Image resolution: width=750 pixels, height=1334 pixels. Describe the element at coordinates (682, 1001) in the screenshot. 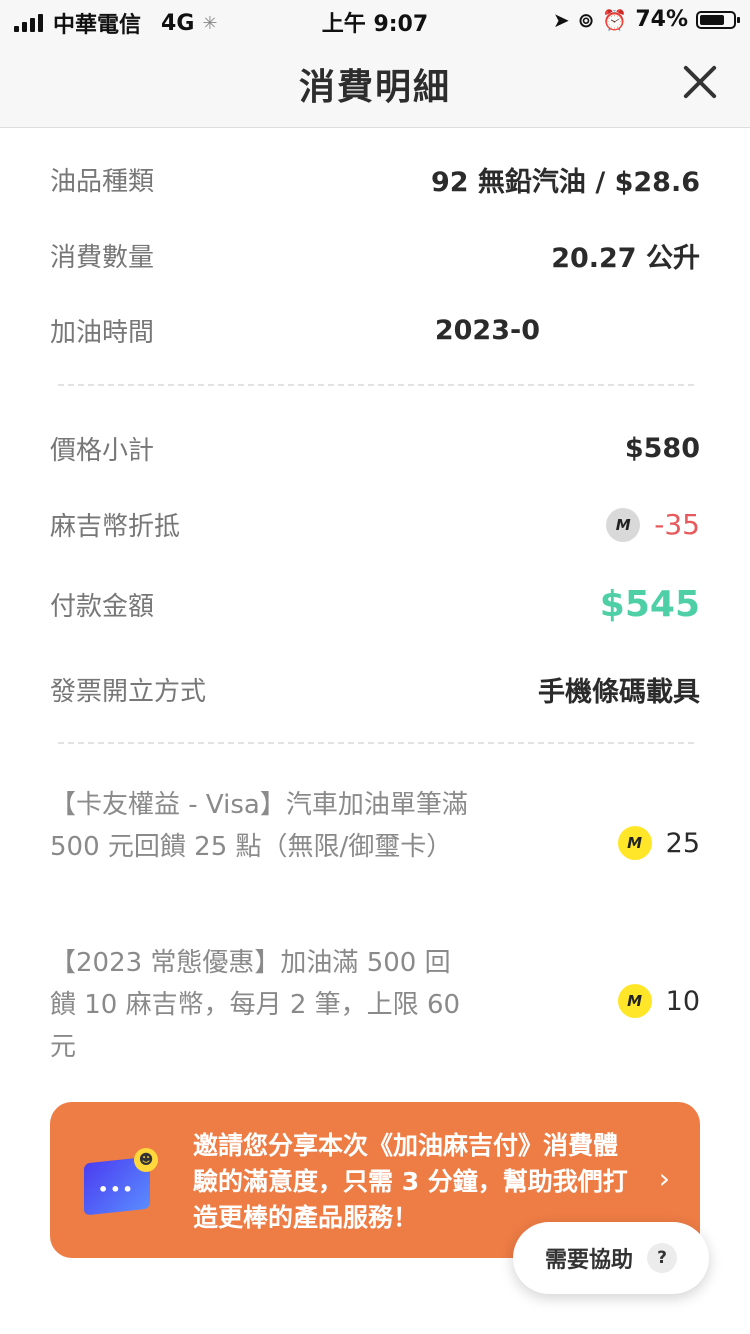

I see `benefit-points-value: 10` at that location.